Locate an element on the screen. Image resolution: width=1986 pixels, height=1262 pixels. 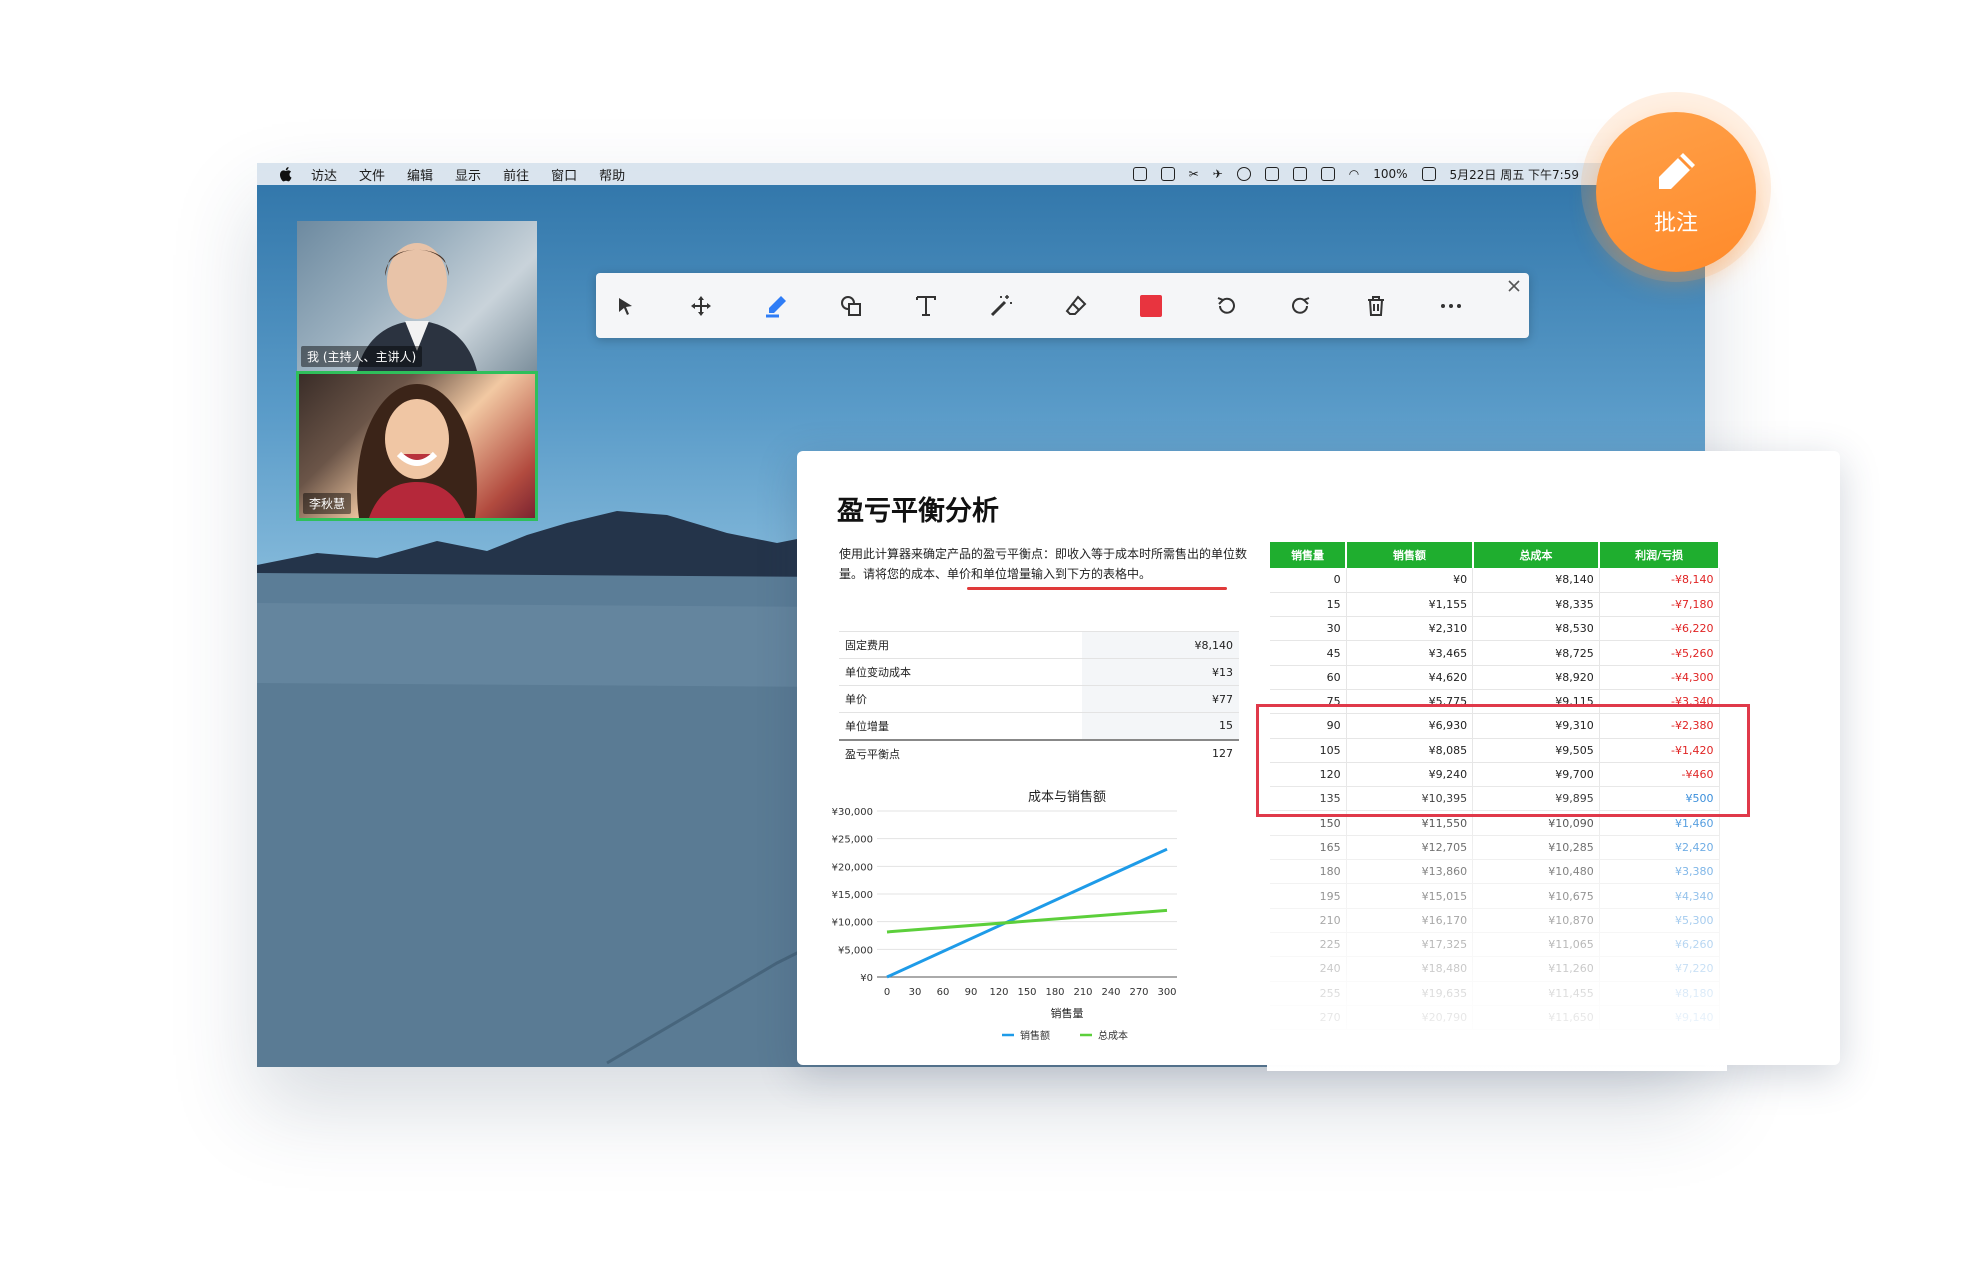
close-icon is located at coordinates (1514, 286).